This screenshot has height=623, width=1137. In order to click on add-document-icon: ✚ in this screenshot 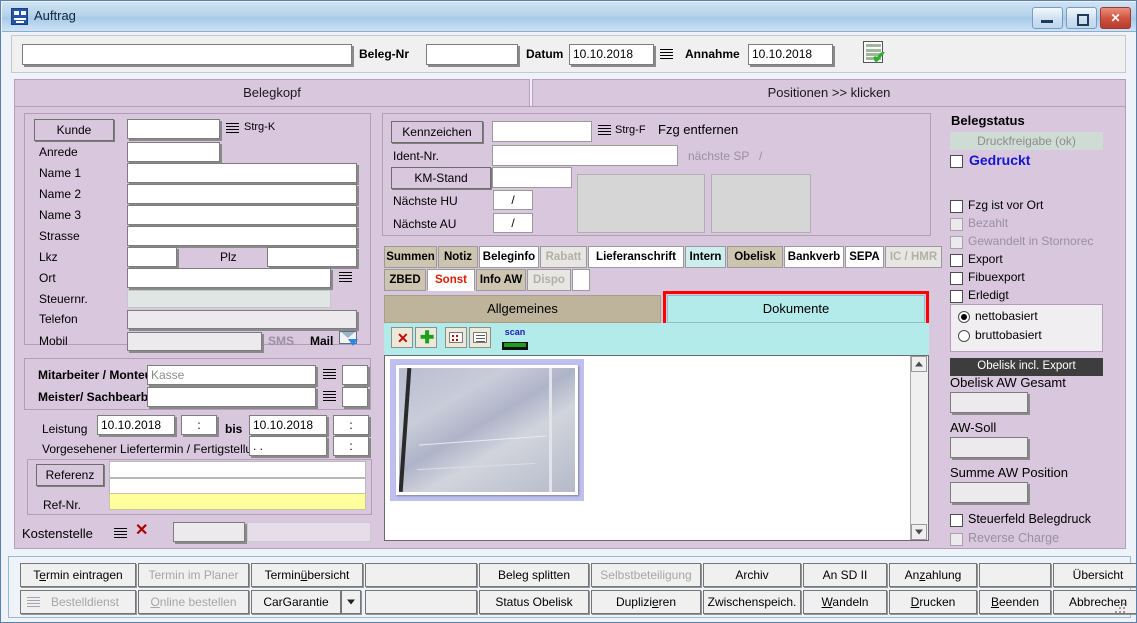, I will do `click(426, 337)`.